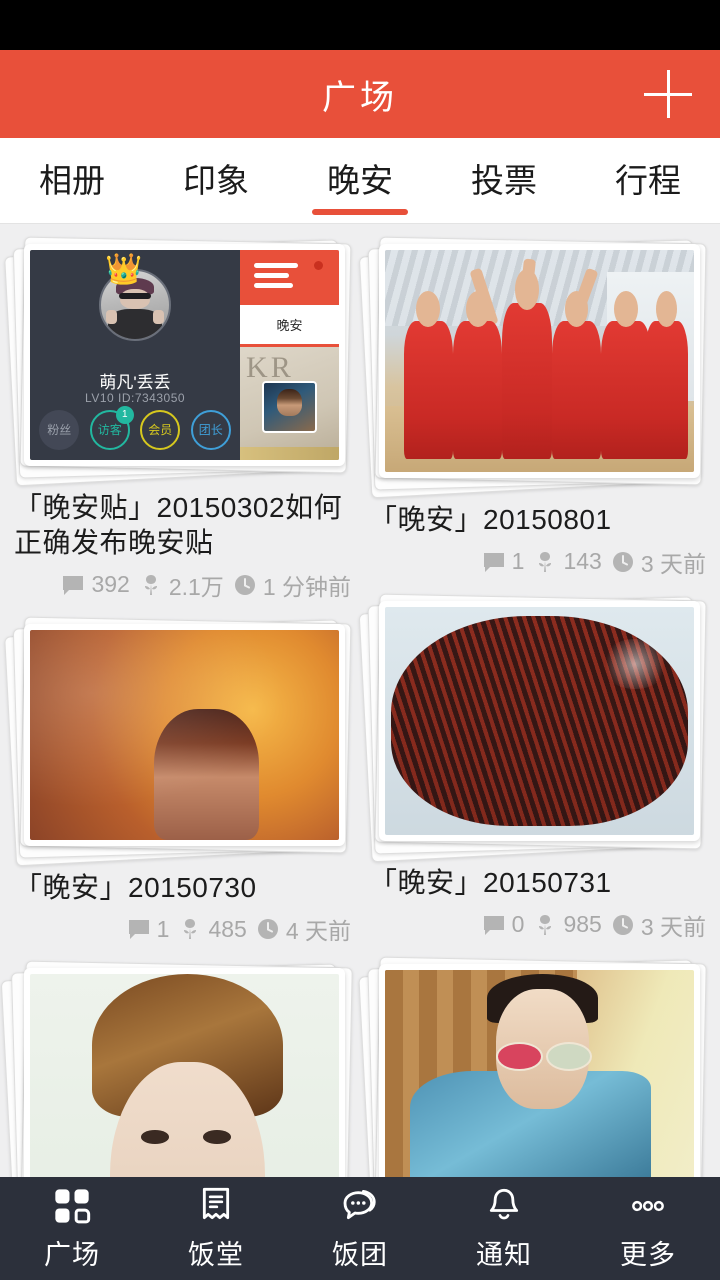 The width and height of the screenshot is (720, 1280). Describe the element at coordinates (360, 1254) in the screenshot. I see `nav-label: 饭团` at that location.